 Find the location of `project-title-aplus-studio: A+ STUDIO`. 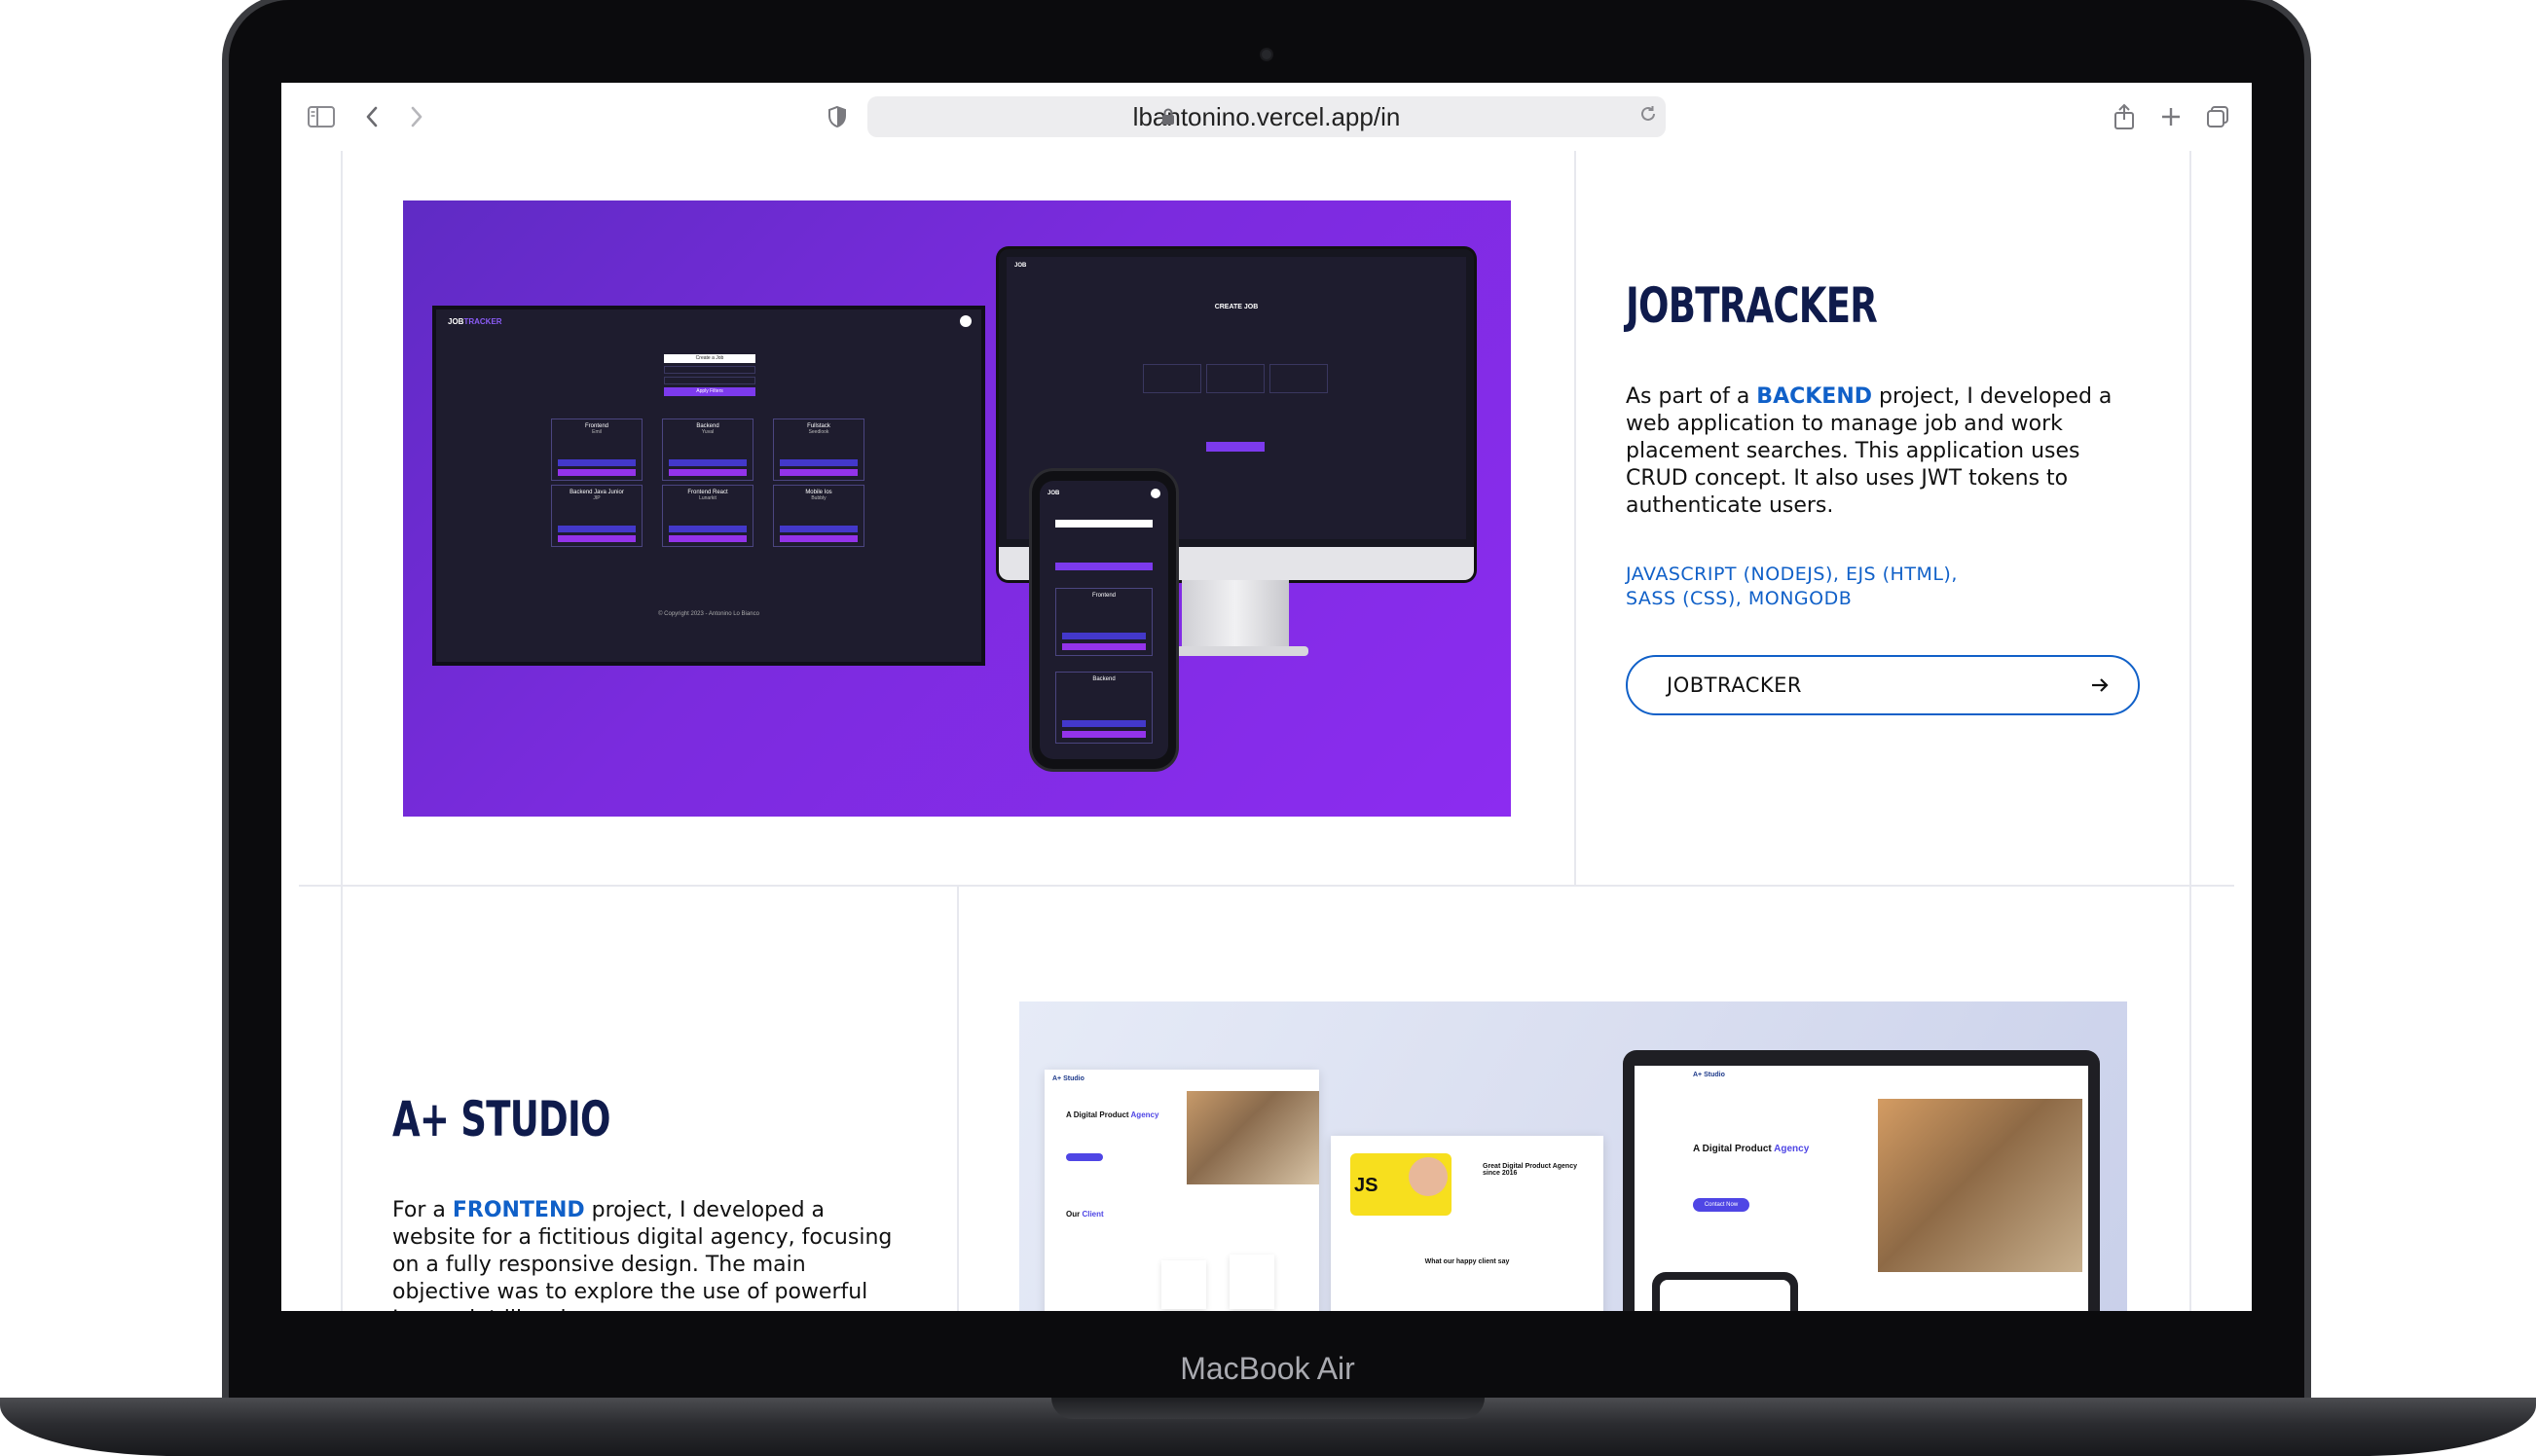

project-title-aplus-studio: A+ STUDIO is located at coordinates (501, 1119).